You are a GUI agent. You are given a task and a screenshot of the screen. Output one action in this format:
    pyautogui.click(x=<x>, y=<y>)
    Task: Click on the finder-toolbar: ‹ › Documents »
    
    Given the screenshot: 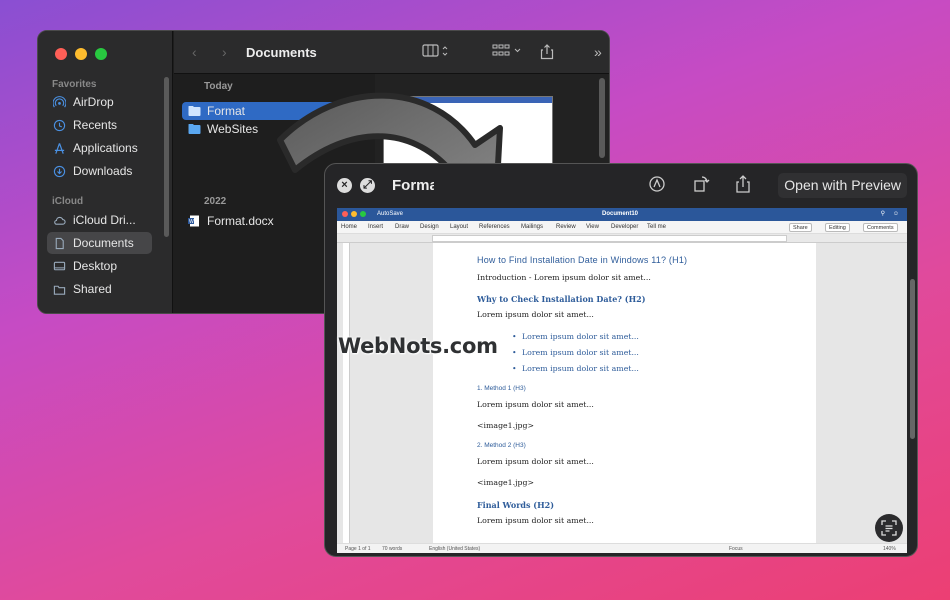 What is the action you would take?
    pyautogui.click(x=391, y=52)
    